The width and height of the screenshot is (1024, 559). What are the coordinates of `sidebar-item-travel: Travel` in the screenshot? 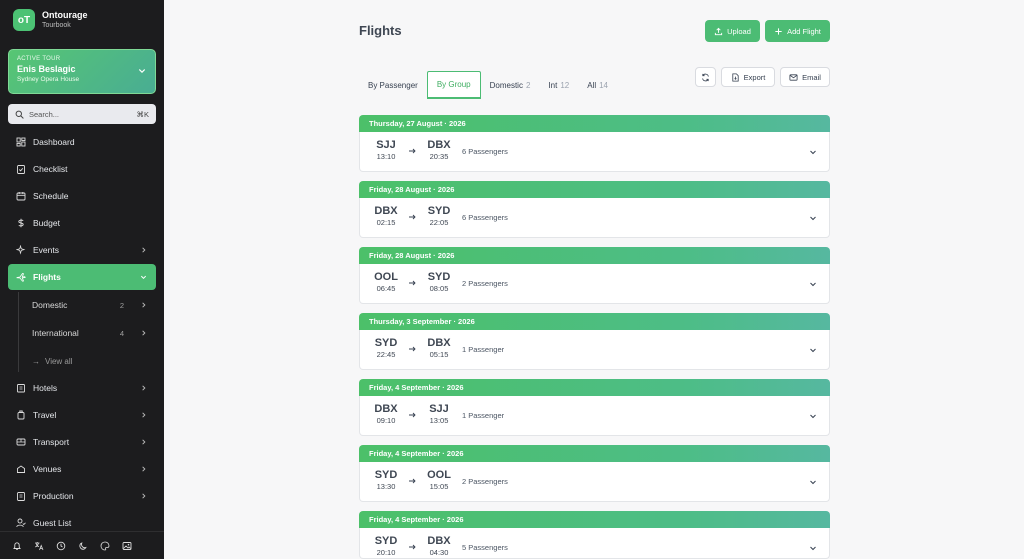 It's located at (82, 415).